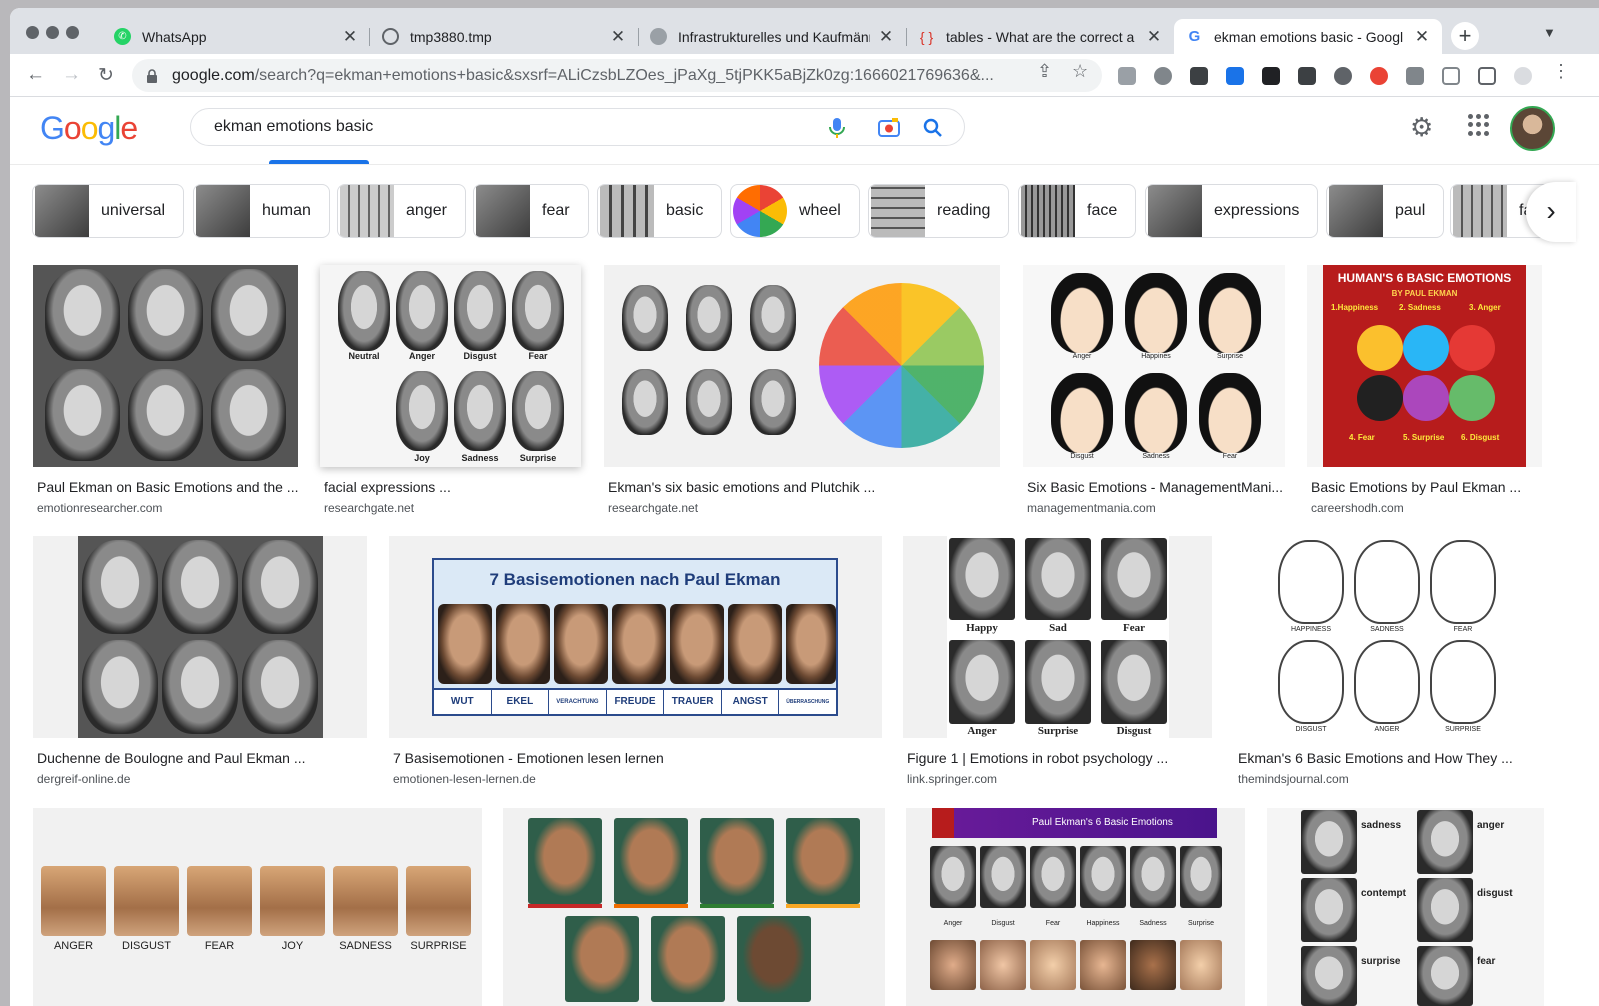 The height and width of the screenshot is (1006, 1599). Describe the element at coordinates (106, 75) in the screenshot. I see `reload-icon: ↻` at that location.